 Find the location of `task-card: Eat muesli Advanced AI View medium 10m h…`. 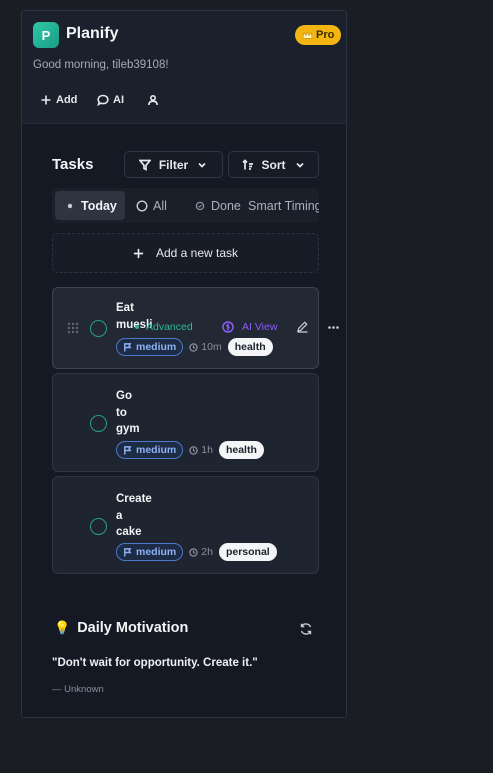

task-card: Eat muesli Advanced AI View medium 10m h… is located at coordinates (195, 328).